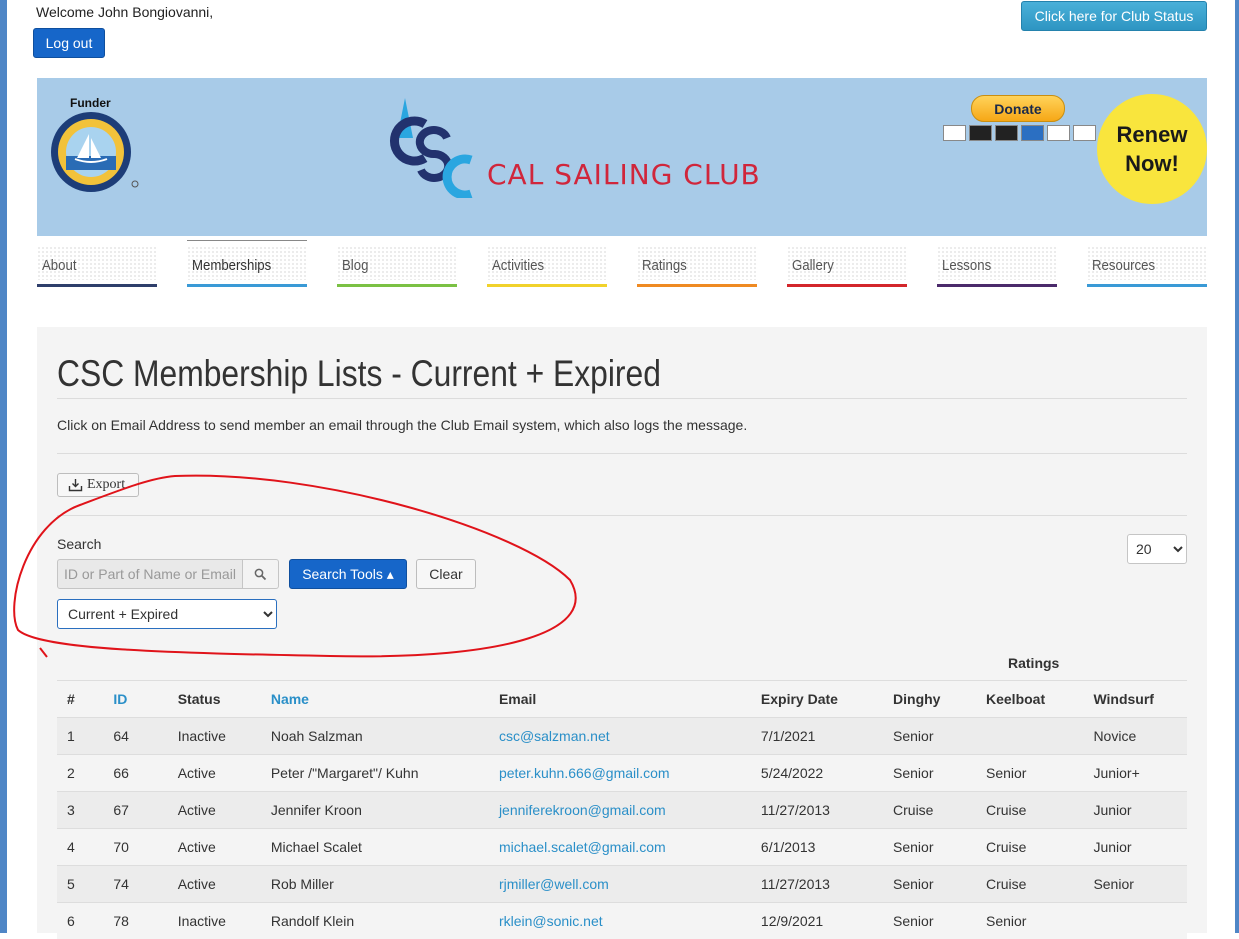  I want to click on column-header-dinghy: Dinghy, so click(929, 699).